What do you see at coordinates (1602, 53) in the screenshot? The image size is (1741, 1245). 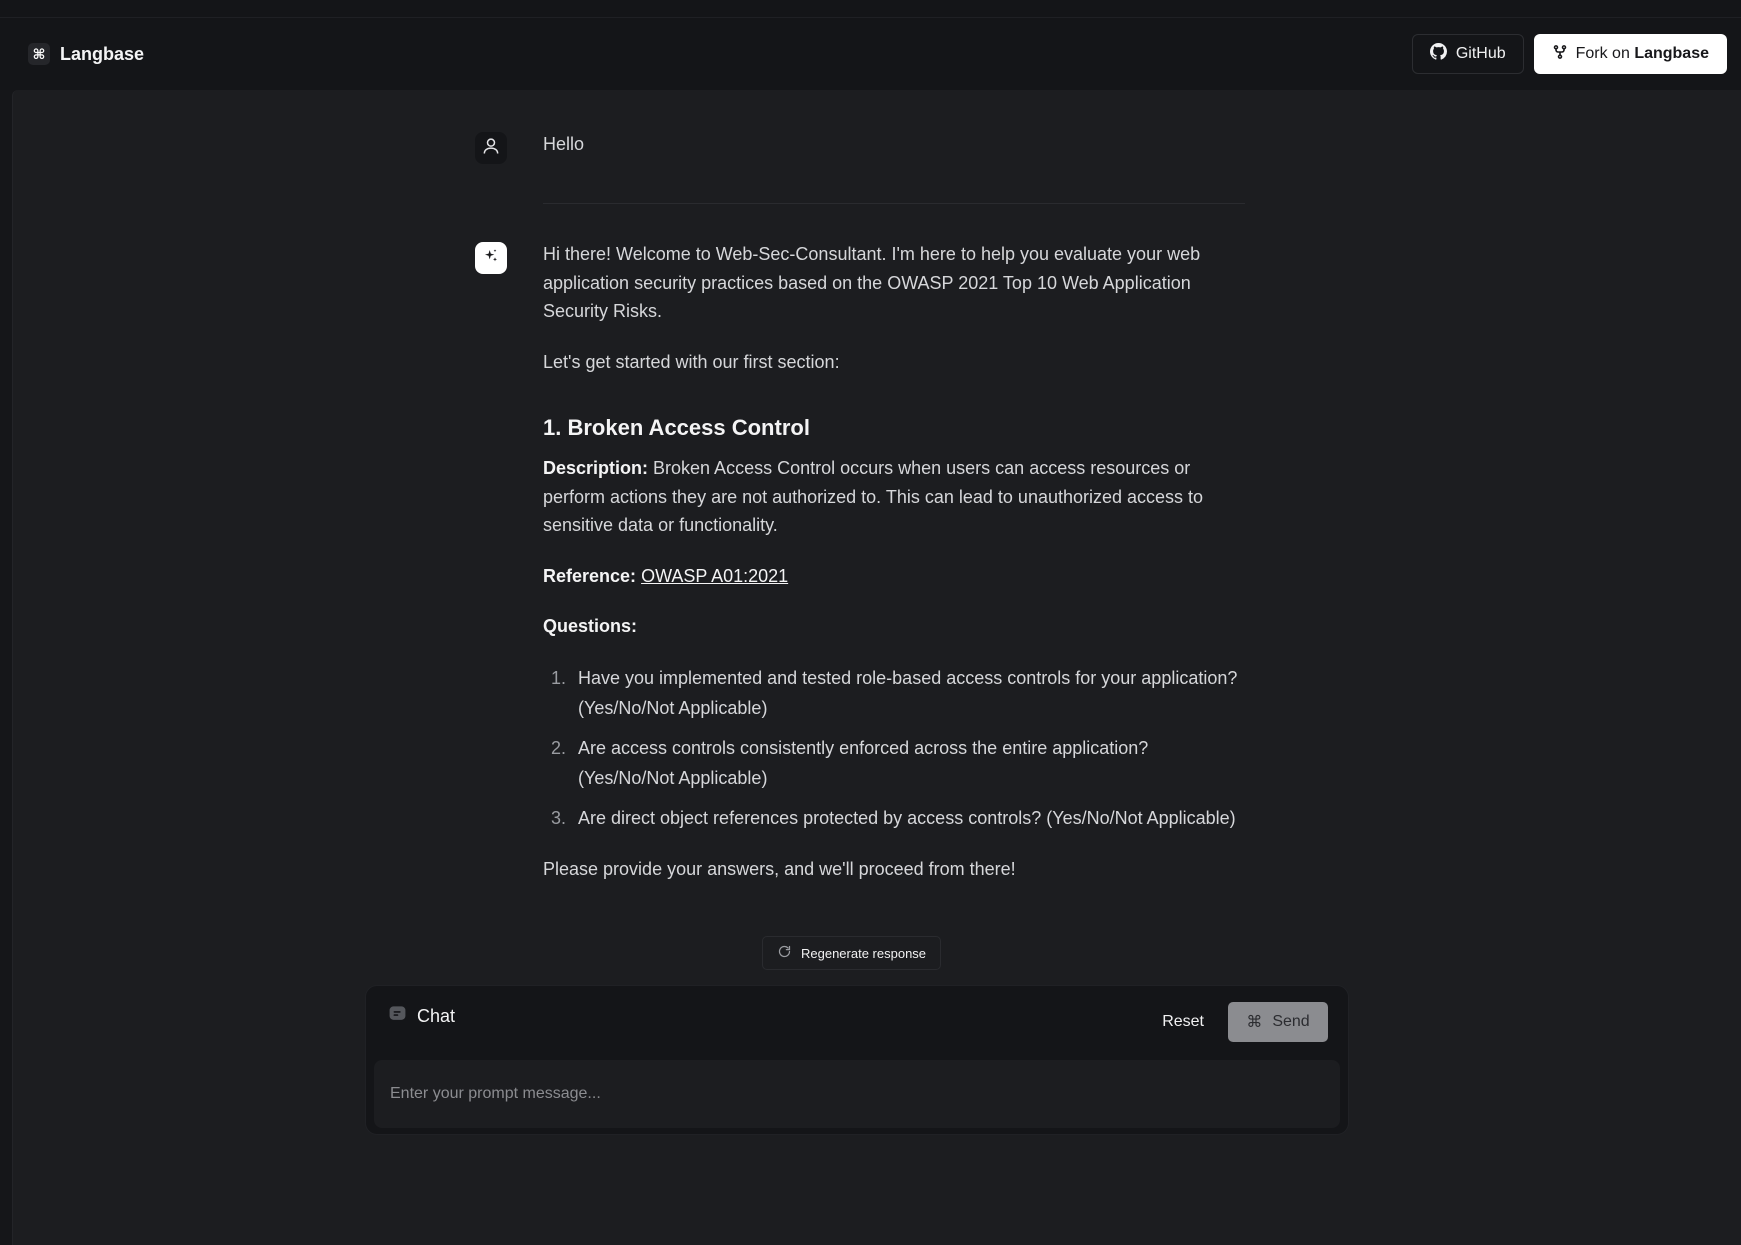 I see `fork-prefix: Fork on` at bounding box center [1602, 53].